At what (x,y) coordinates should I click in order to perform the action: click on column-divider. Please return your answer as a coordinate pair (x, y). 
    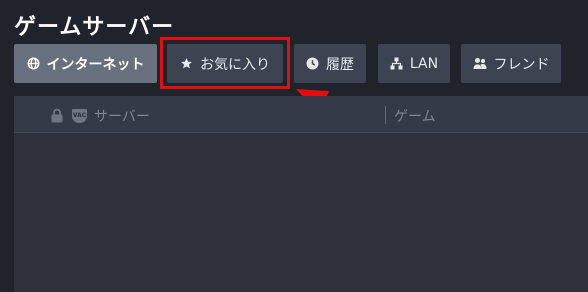
    Looking at the image, I should click on (385, 115).